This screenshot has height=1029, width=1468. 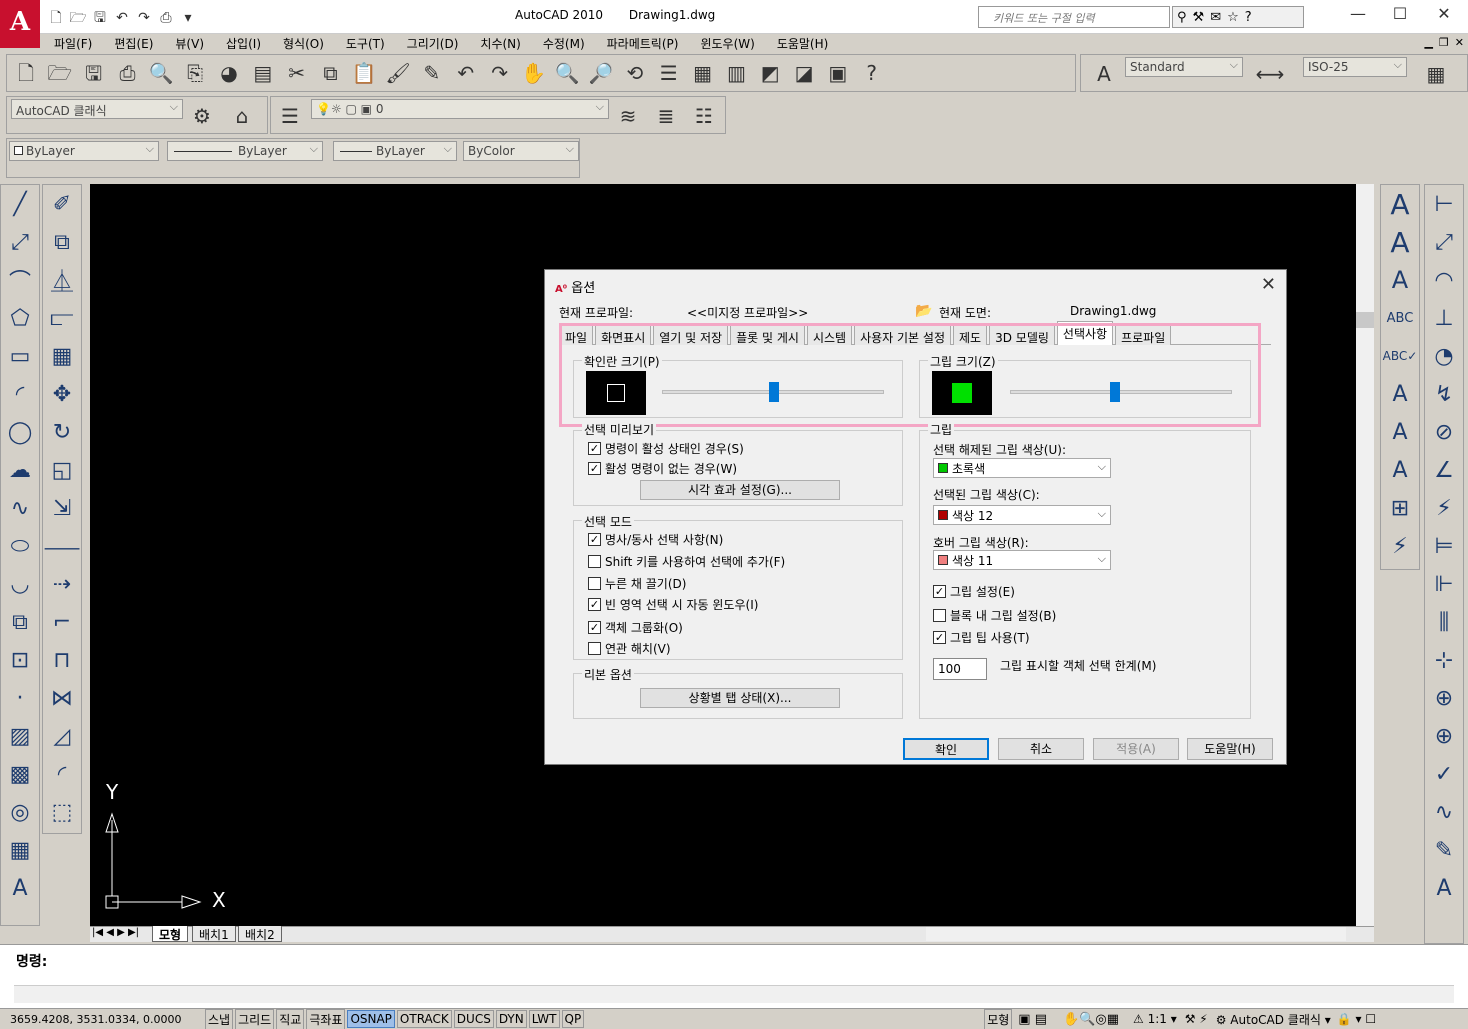 What do you see at coordinates (290, 1018) in the screenshot?
I see `ortho-toggle: 직교` at bounding box center [290, 1018].